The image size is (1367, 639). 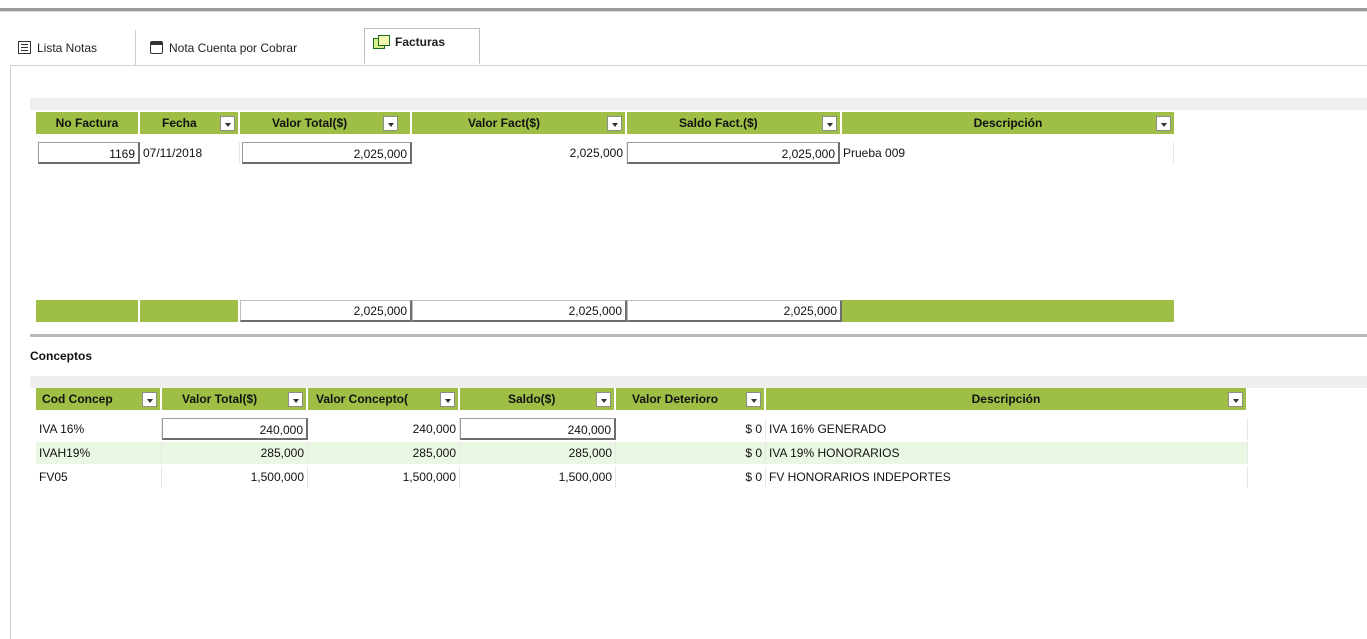 I want to click on cell-cod-concep: IVAH19%, so click(x=99, y=453).